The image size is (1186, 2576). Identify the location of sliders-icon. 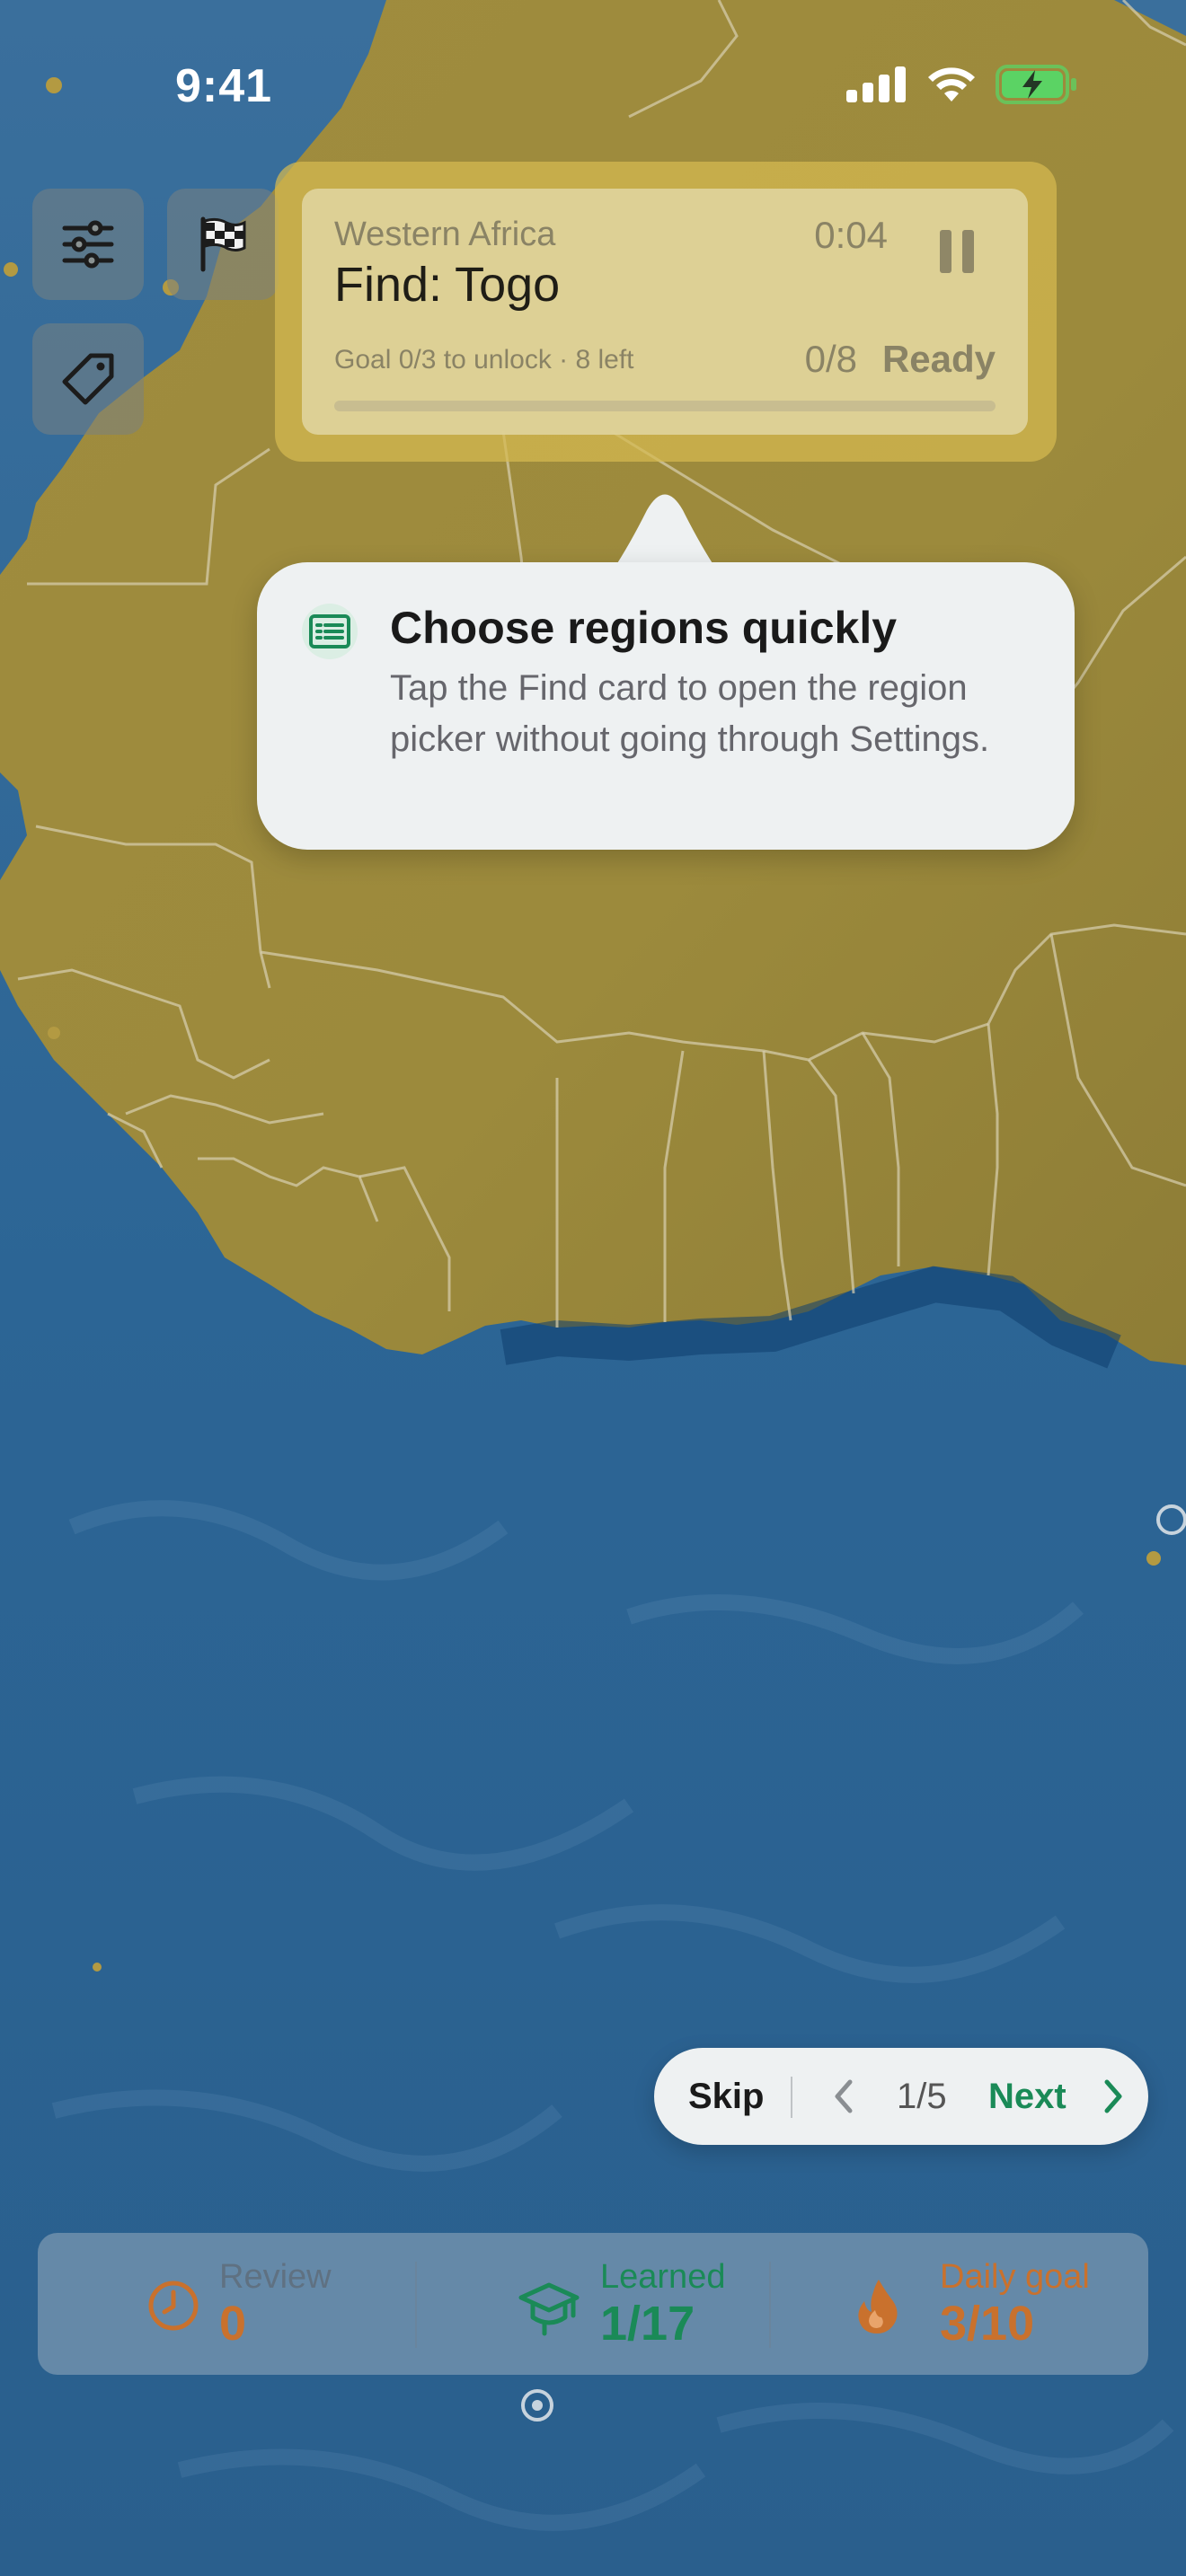
(88, 244).